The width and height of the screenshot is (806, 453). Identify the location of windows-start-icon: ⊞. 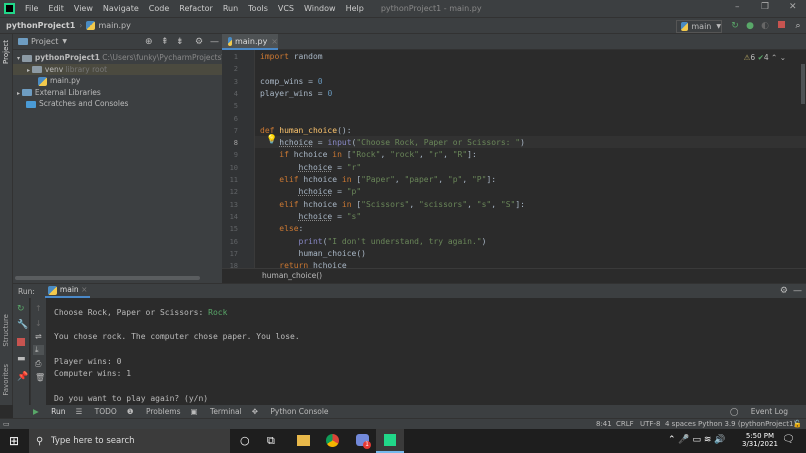
(14, 441).